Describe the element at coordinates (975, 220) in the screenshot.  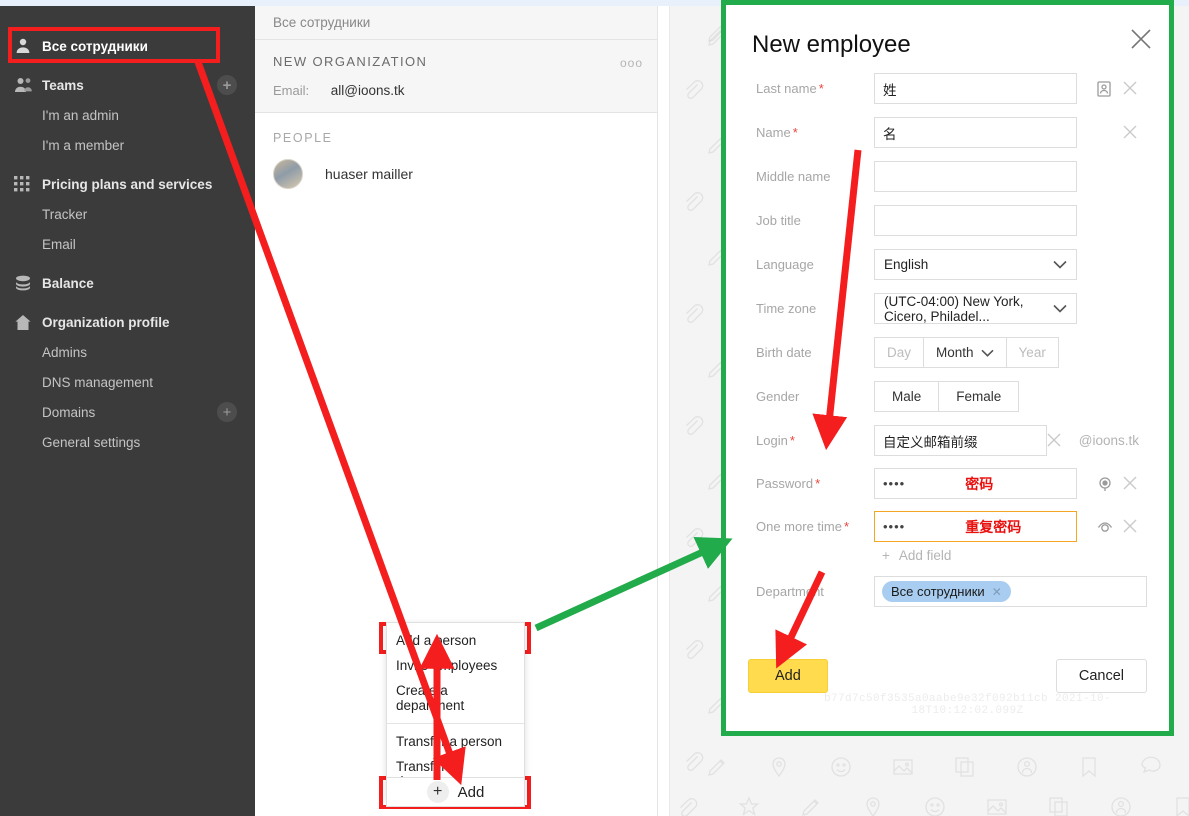
I see `job-title-input` at that location.